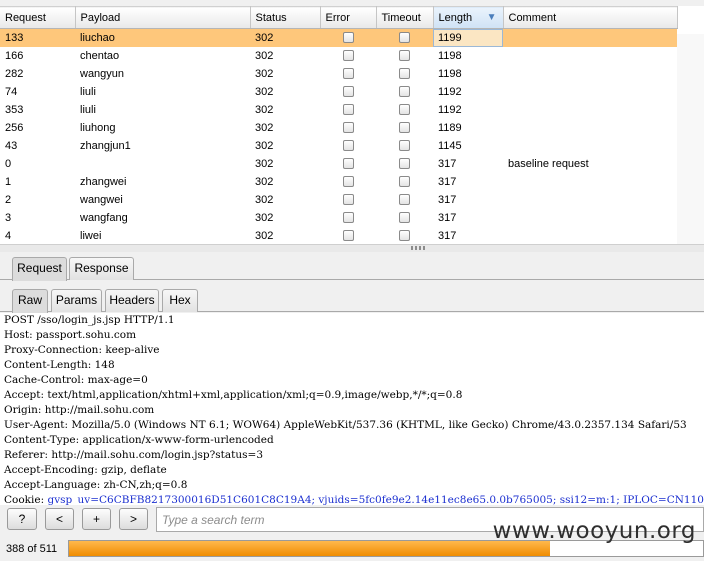 This screenshot has width=704, height=561. Describe the element at coordinates (39, 269) in the screenshot. I see `tab-request: Request` at that location.